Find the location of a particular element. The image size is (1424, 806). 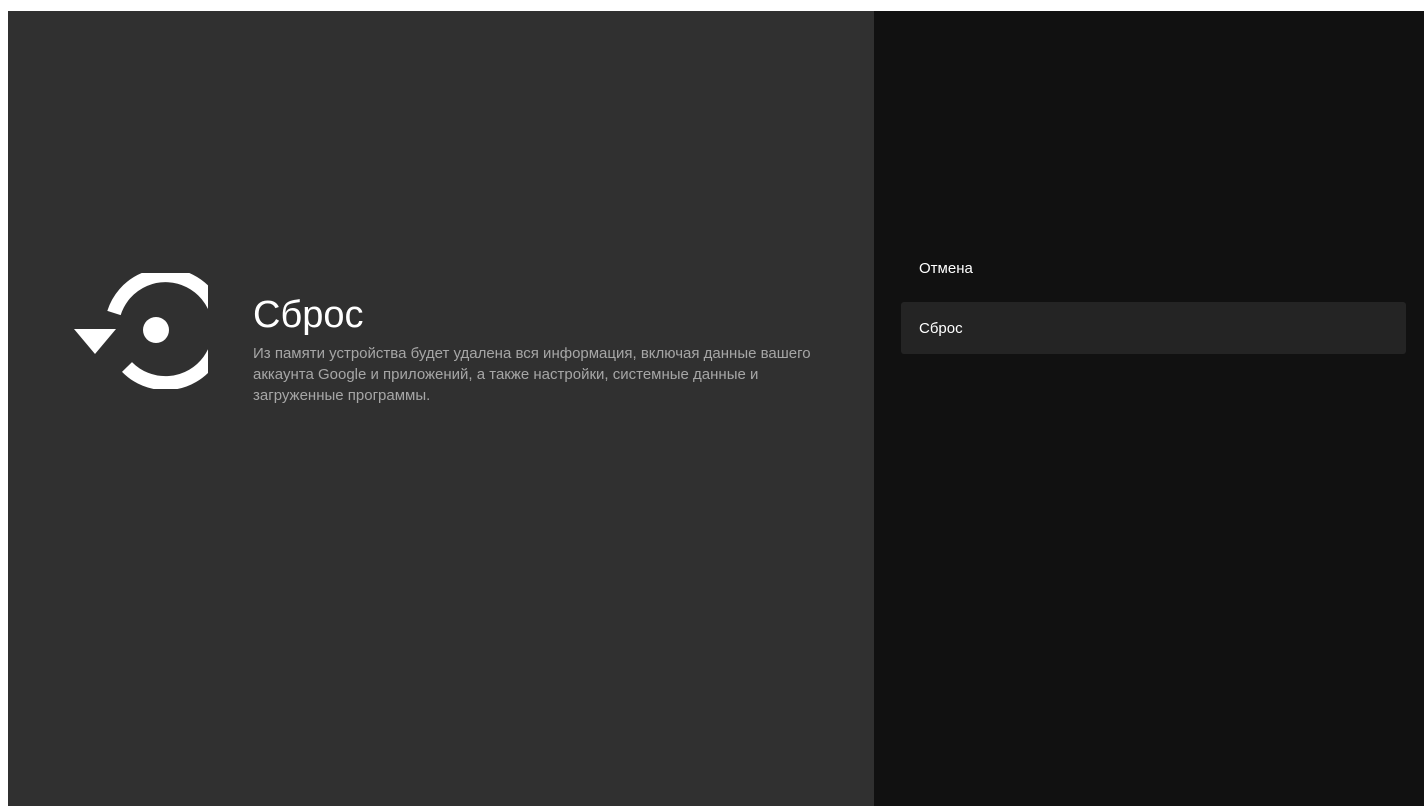

page-title: Сброс is located at coordinates (308, 315).